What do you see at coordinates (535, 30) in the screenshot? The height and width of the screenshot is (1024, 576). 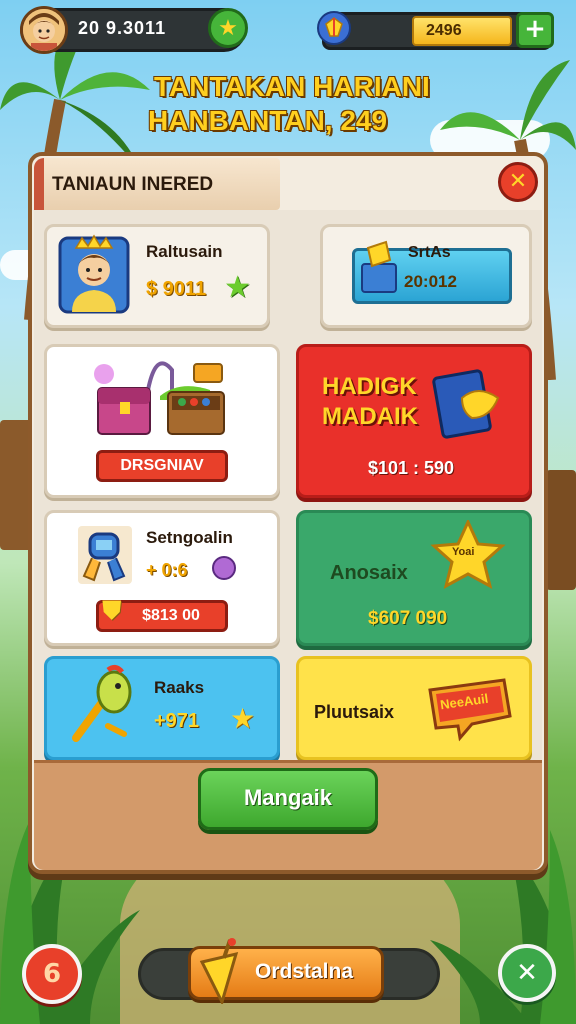 I see `add-currency-button: +` at bounding box center [535, 30].